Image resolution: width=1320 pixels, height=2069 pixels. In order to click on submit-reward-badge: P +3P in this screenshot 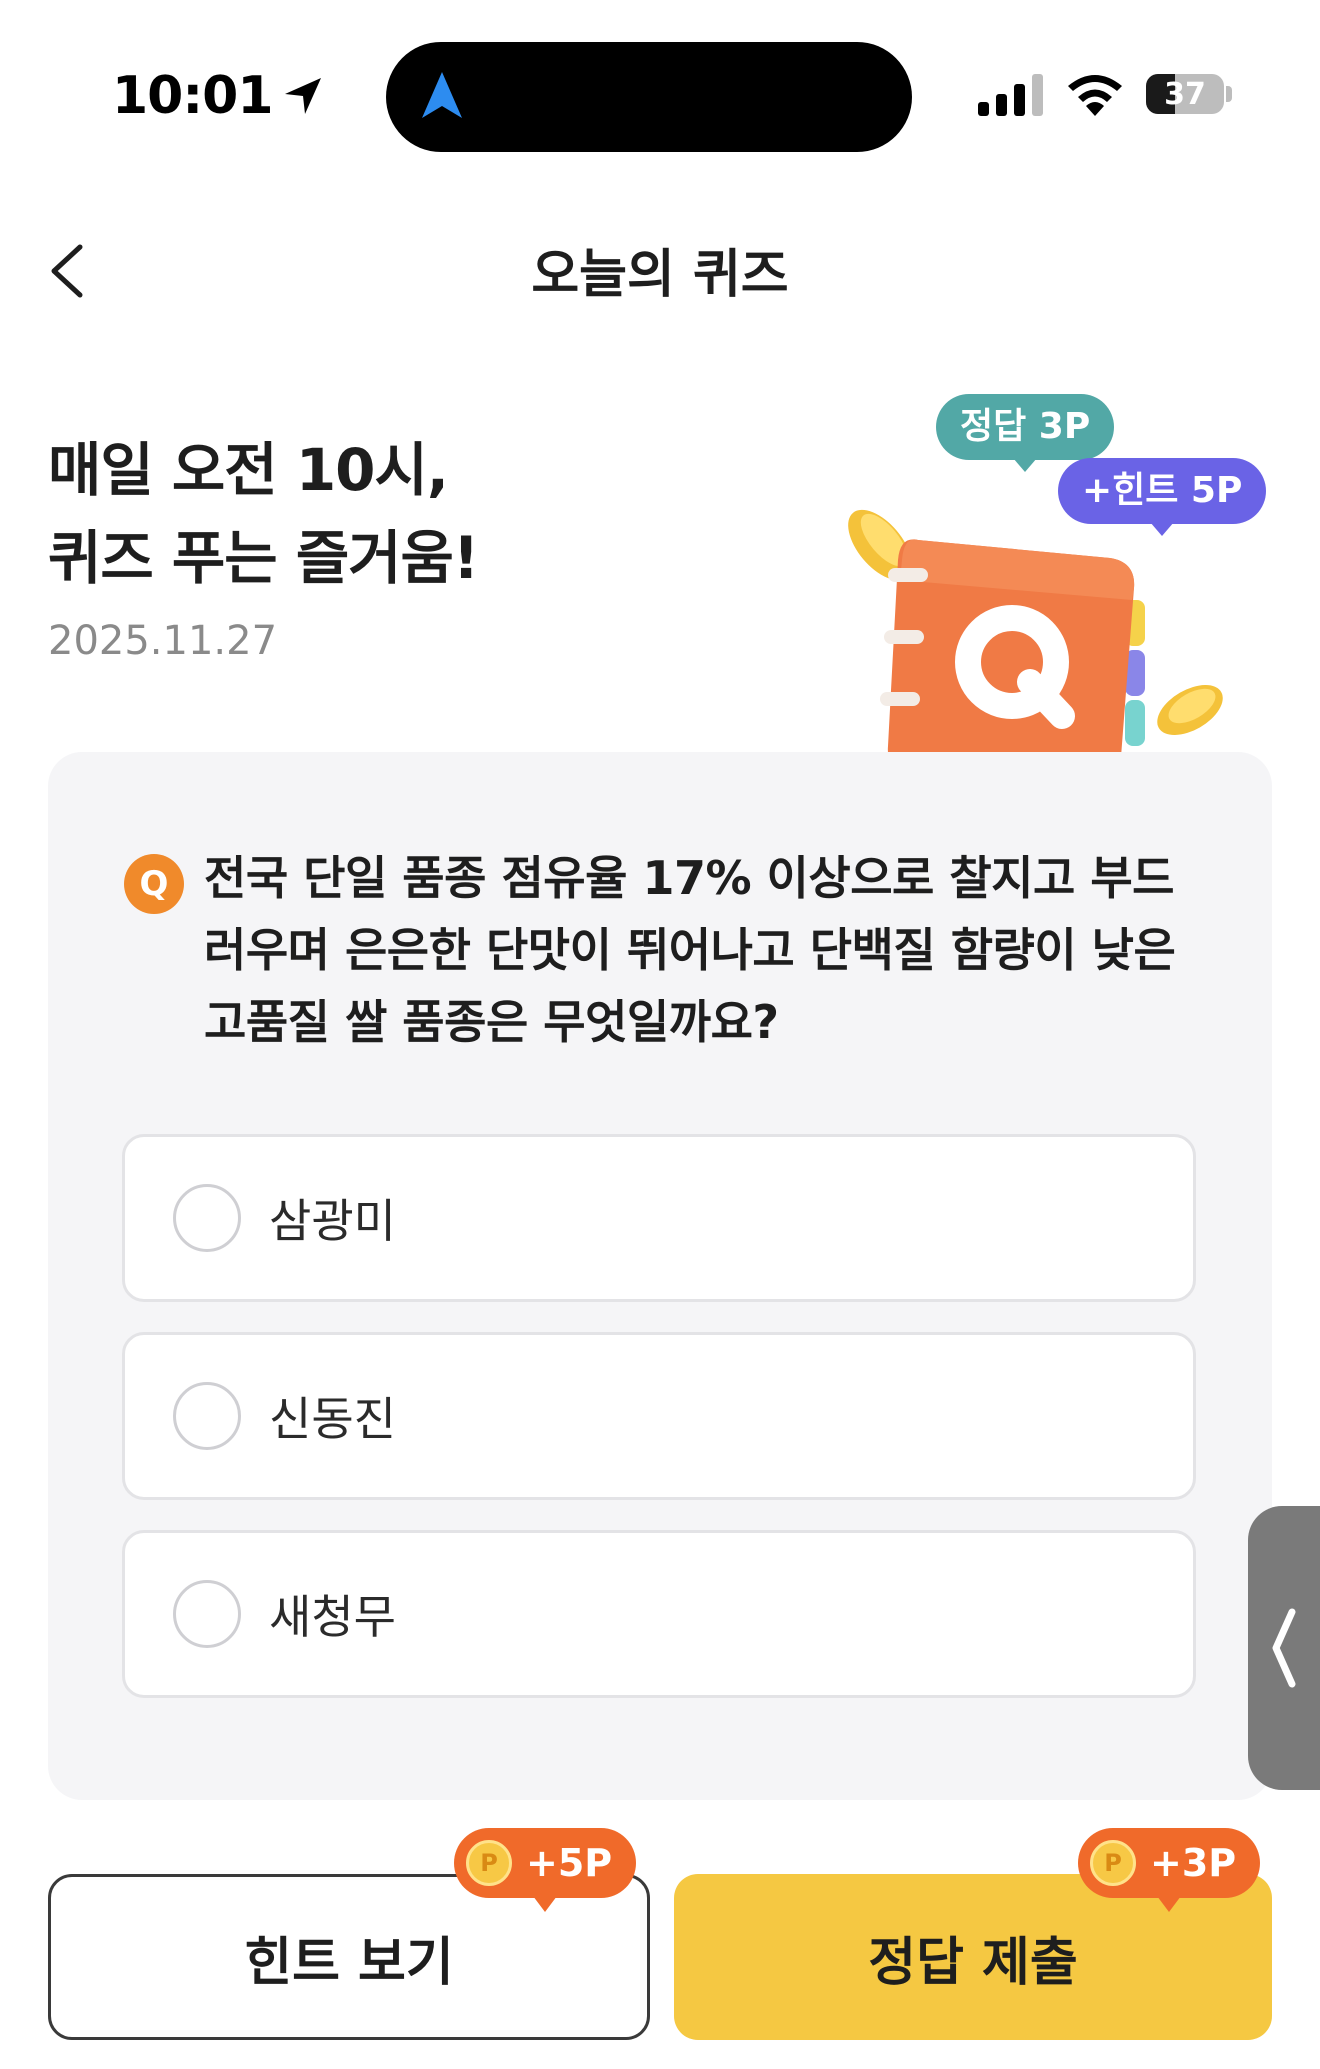, I will do `click(1169, 1870)`.